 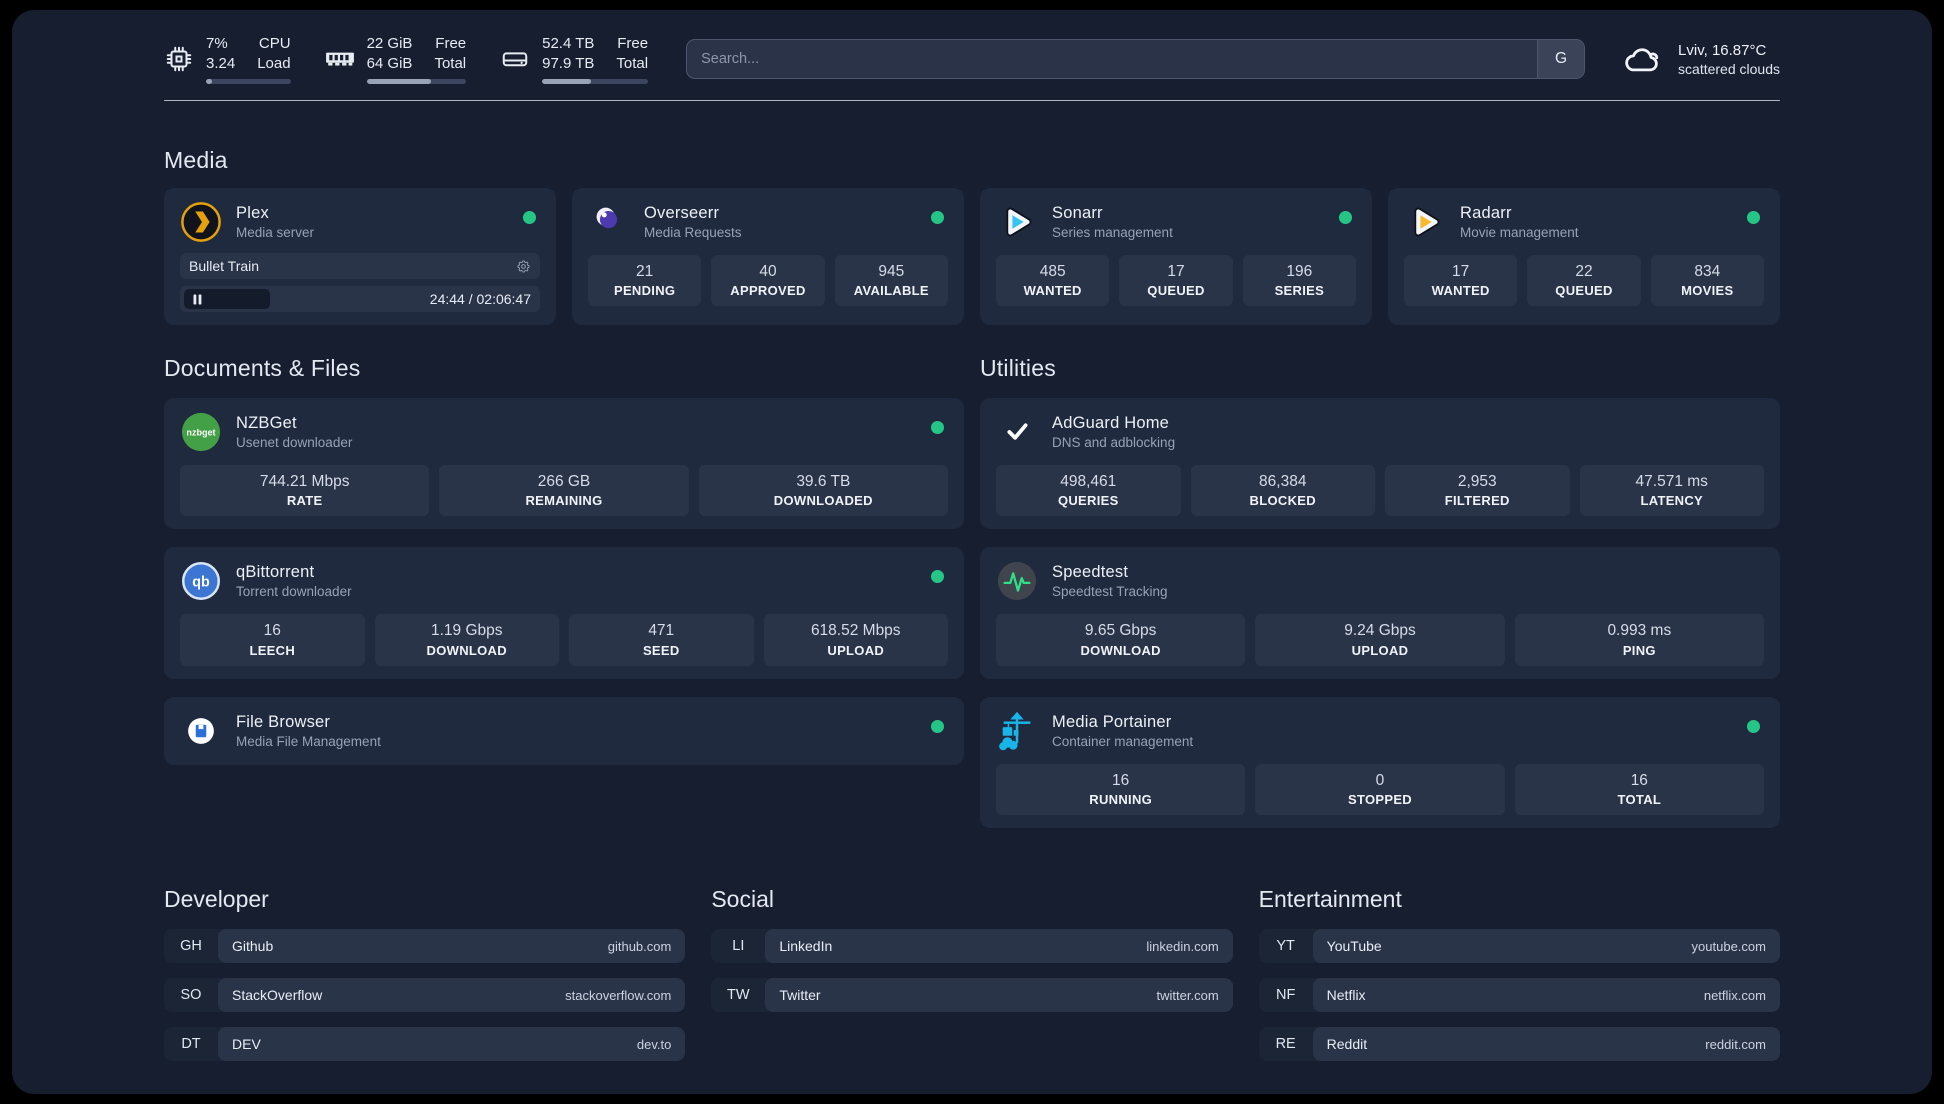 What do you see at coordinates (1584, 291) in the screenshot?
I see `stat-label: QUEUED` at bounding box center [1584, 291].